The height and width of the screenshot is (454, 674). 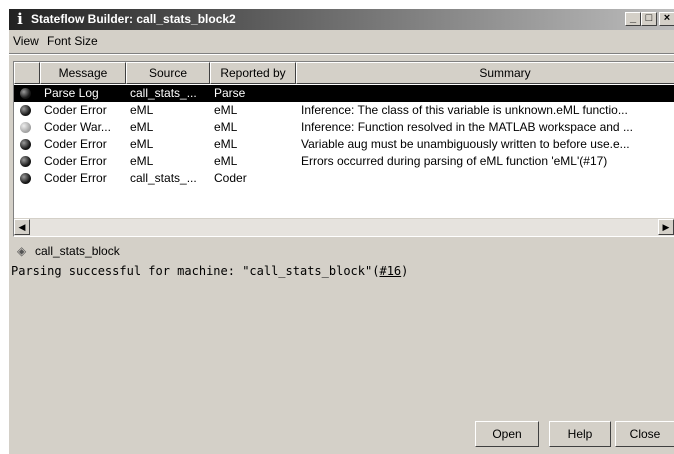 What do you see at coordinates (83, 73) in the screenshot?
I see `column-header-message: Message` at bounding box center [83, 73].